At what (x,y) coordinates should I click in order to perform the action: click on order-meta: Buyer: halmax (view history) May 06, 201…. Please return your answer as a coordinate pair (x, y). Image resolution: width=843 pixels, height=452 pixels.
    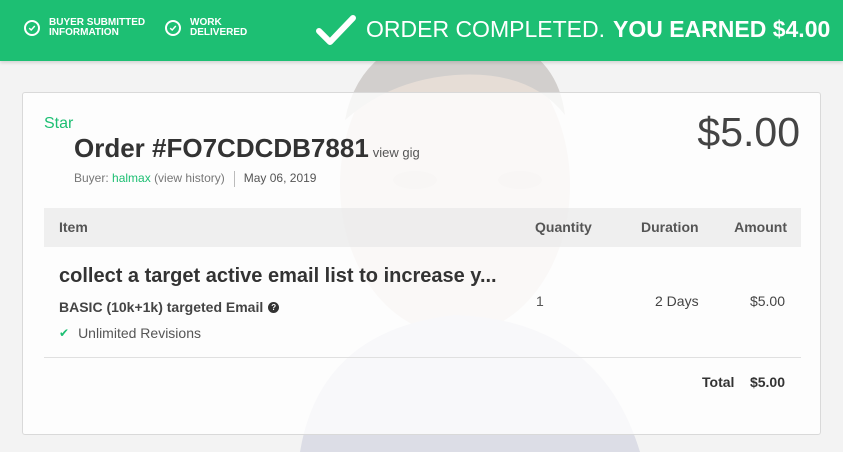
    Looking at the image, I should click on (195, 179).